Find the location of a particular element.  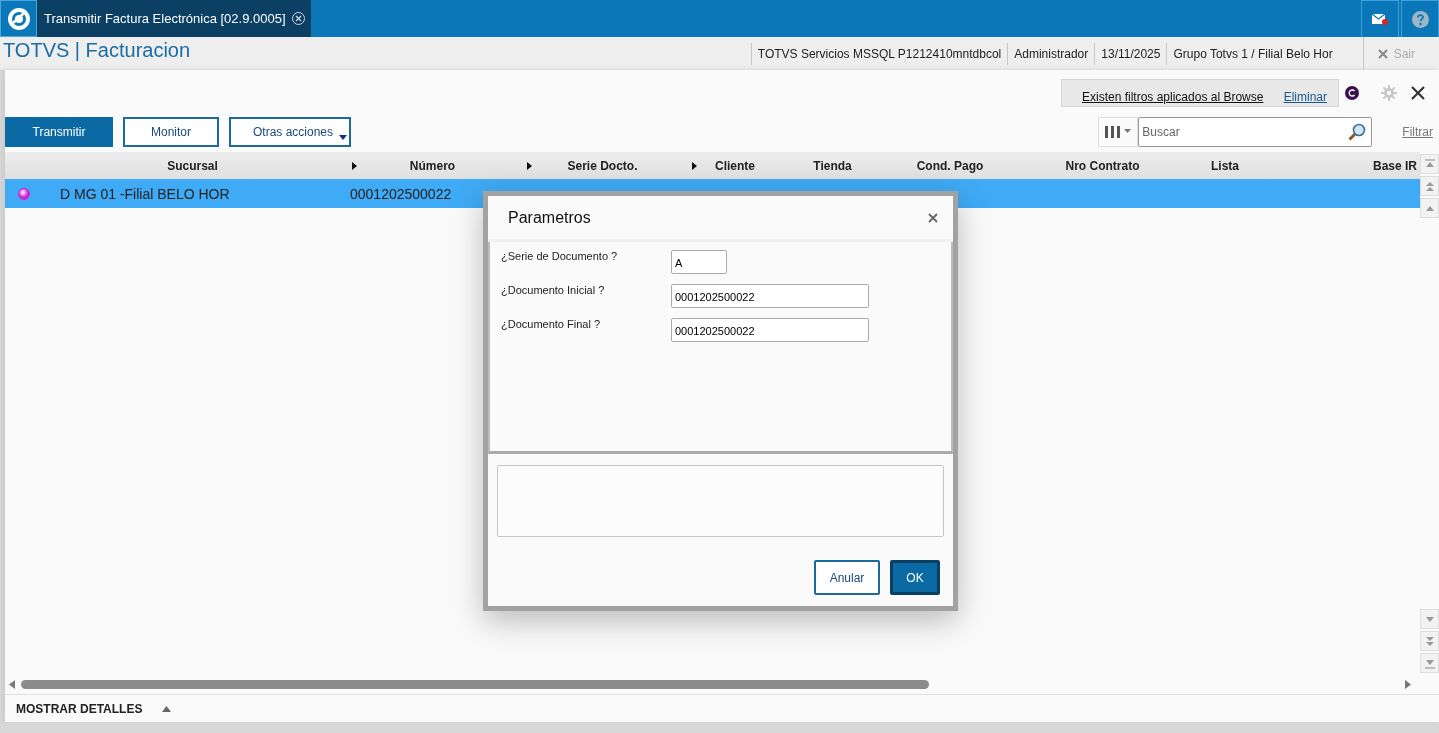

table-cell: 0001202500022 is located at coordinates (401, 193).